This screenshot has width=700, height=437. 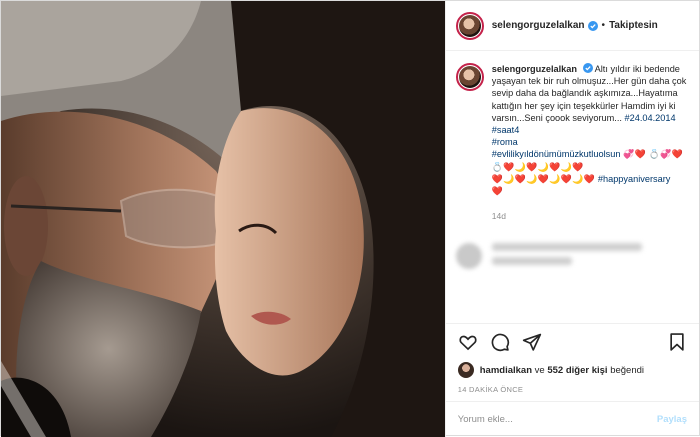 What do you see at coordinates (543, 178) in the screenshot?
I see `caption-emoji-line-2: ❤️🌙❤️🌙❤️🌙❤️🌙❤️` at bounding box center [543, 178].